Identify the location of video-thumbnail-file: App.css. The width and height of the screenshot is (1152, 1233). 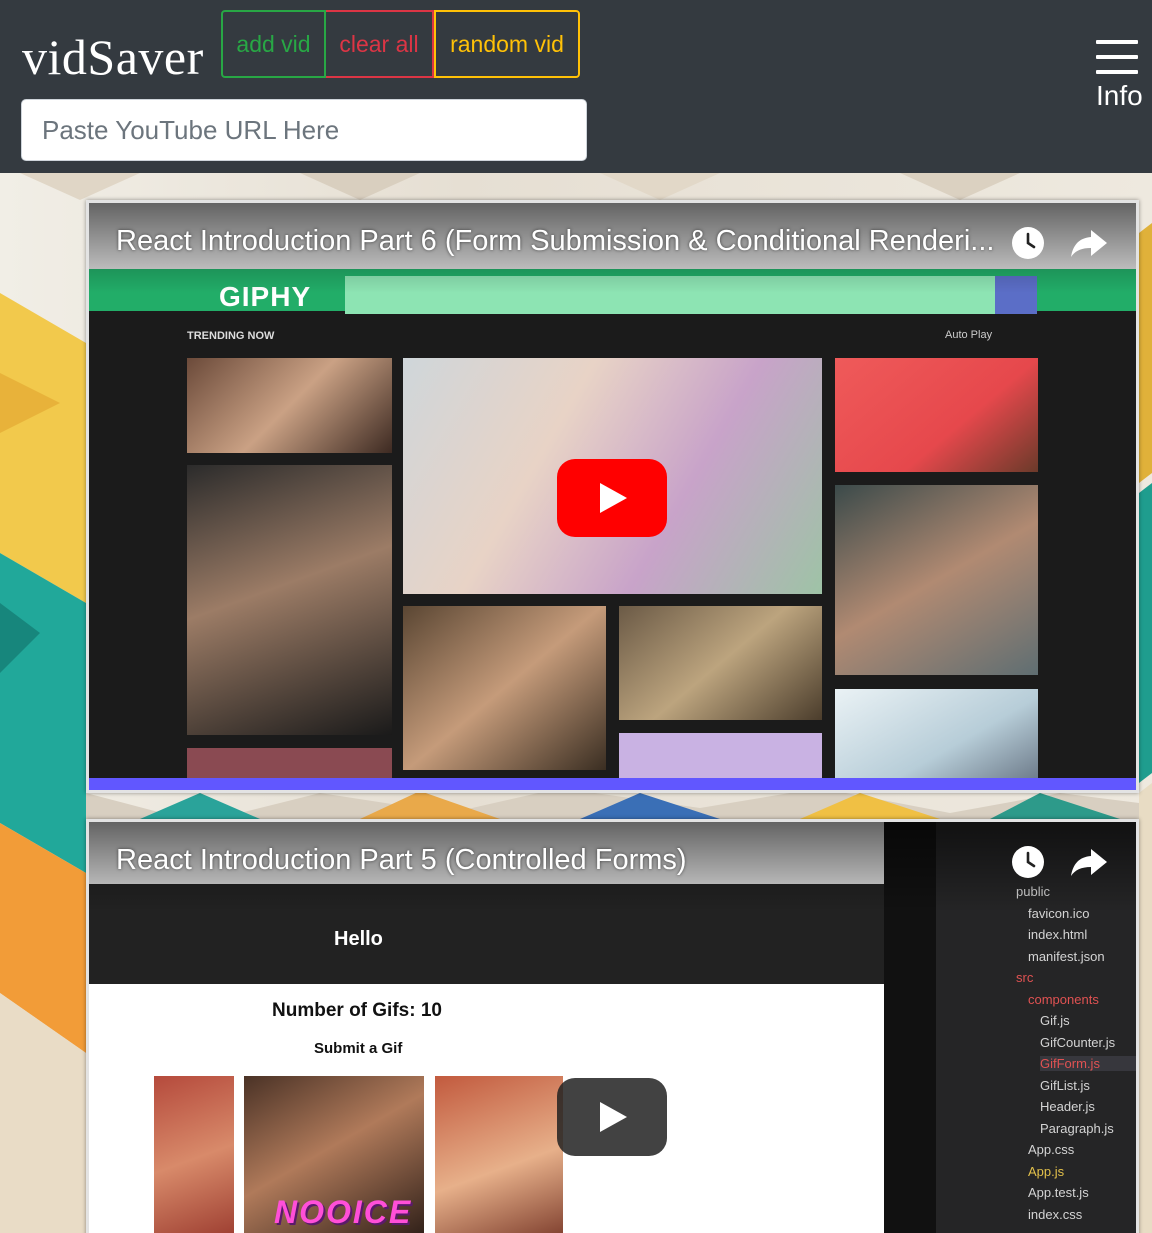
(1051, 1149).